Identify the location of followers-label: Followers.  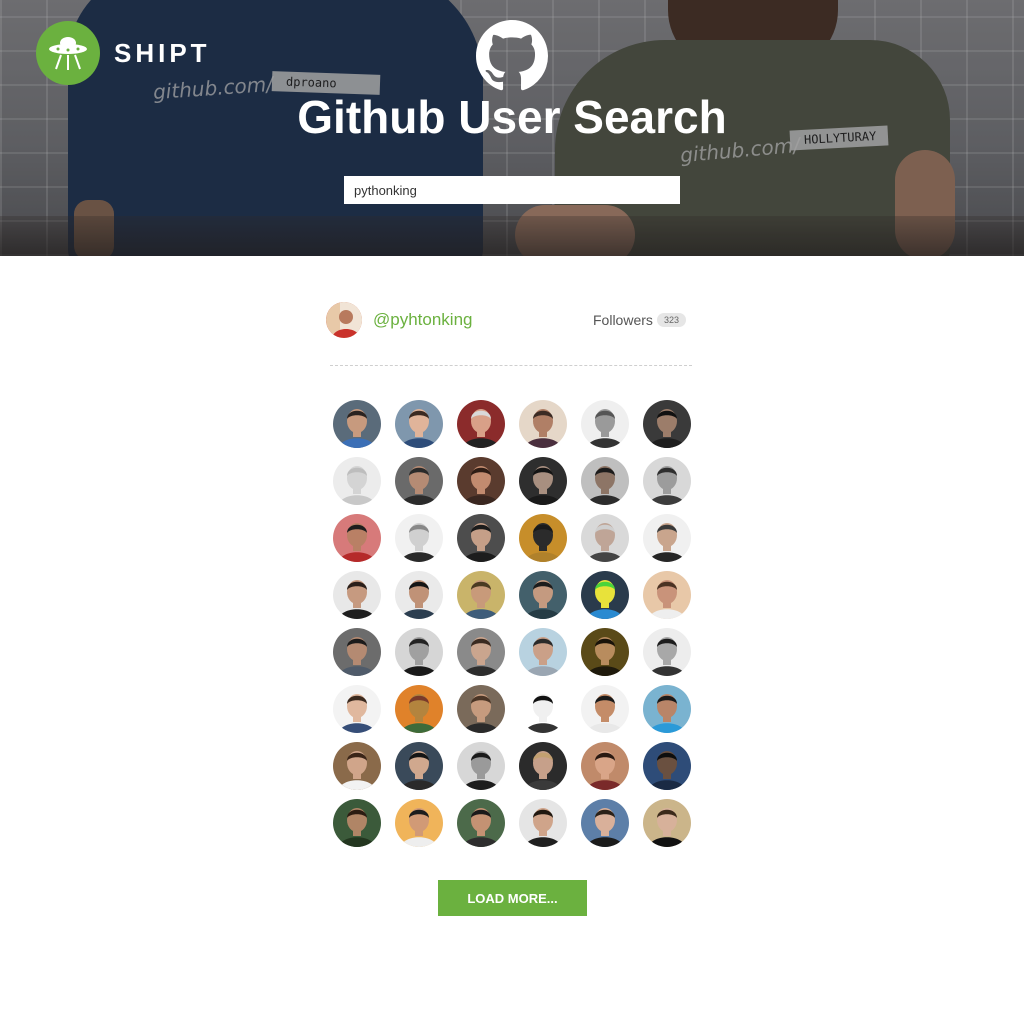
(623, 320).